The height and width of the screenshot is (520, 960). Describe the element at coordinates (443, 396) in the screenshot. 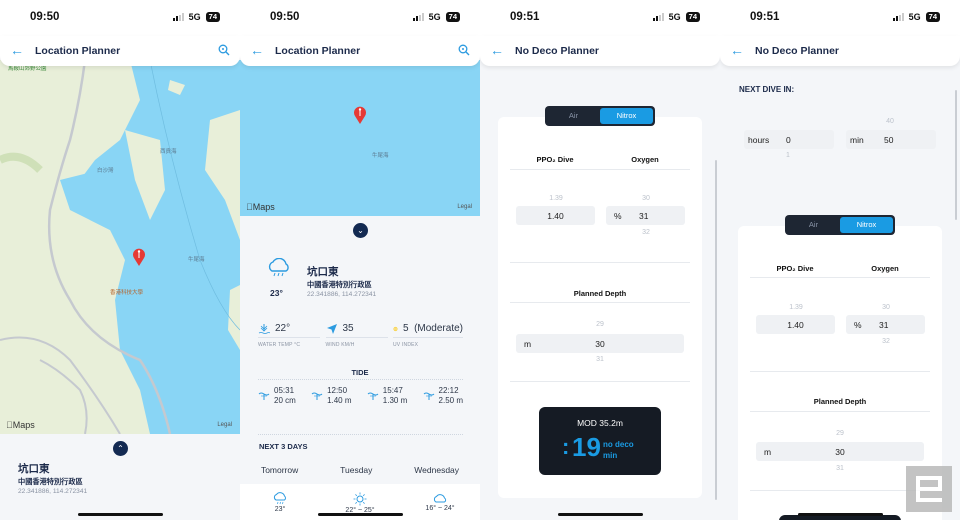

I see `tide-entry: 22:12 2.50 m` at that location.